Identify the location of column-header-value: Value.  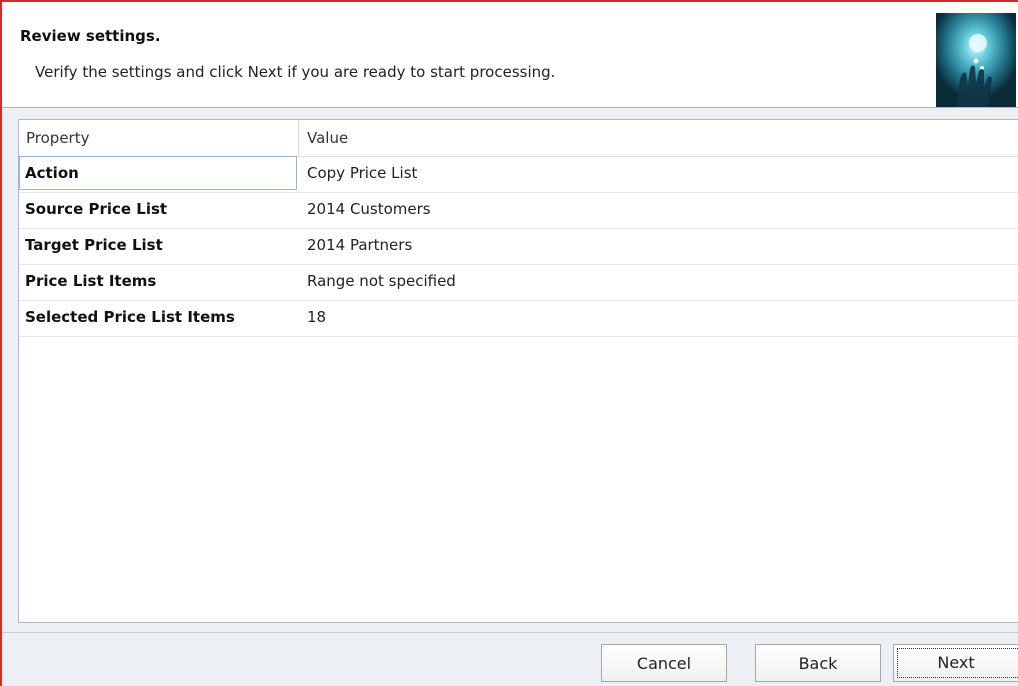
(327, 138).